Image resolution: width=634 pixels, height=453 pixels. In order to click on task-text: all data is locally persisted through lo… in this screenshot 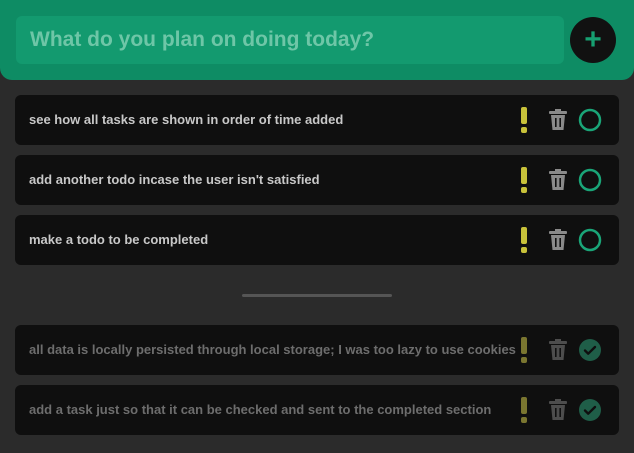, I will do `click(272, 349)`.